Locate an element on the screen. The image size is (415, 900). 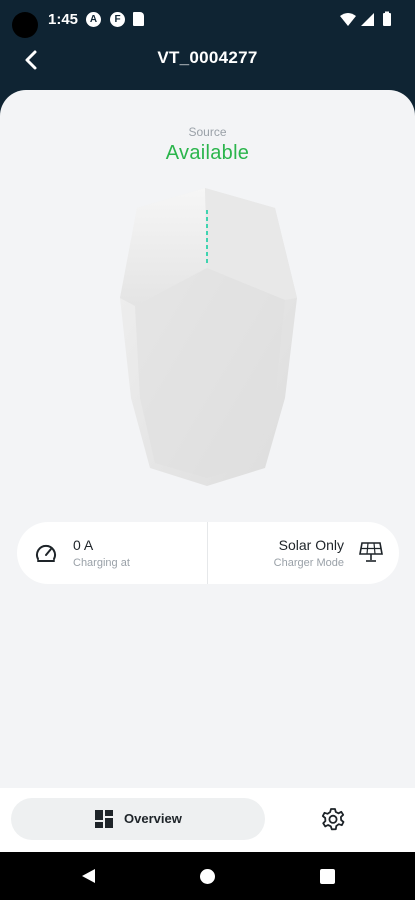
camera-cutout is located at coordinates (25, 25).